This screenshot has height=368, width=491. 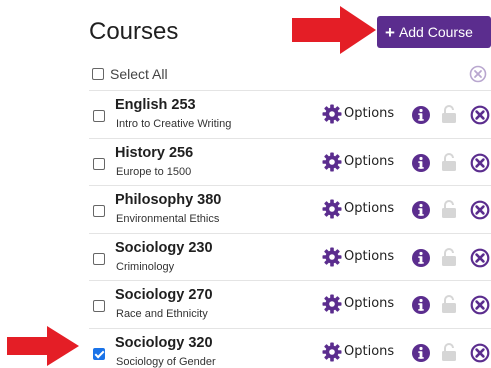 What do you see at coordinates (154, 171) in the screenshot?
I see `course-description: Europe to 1500` at bounding box center [154, 171].